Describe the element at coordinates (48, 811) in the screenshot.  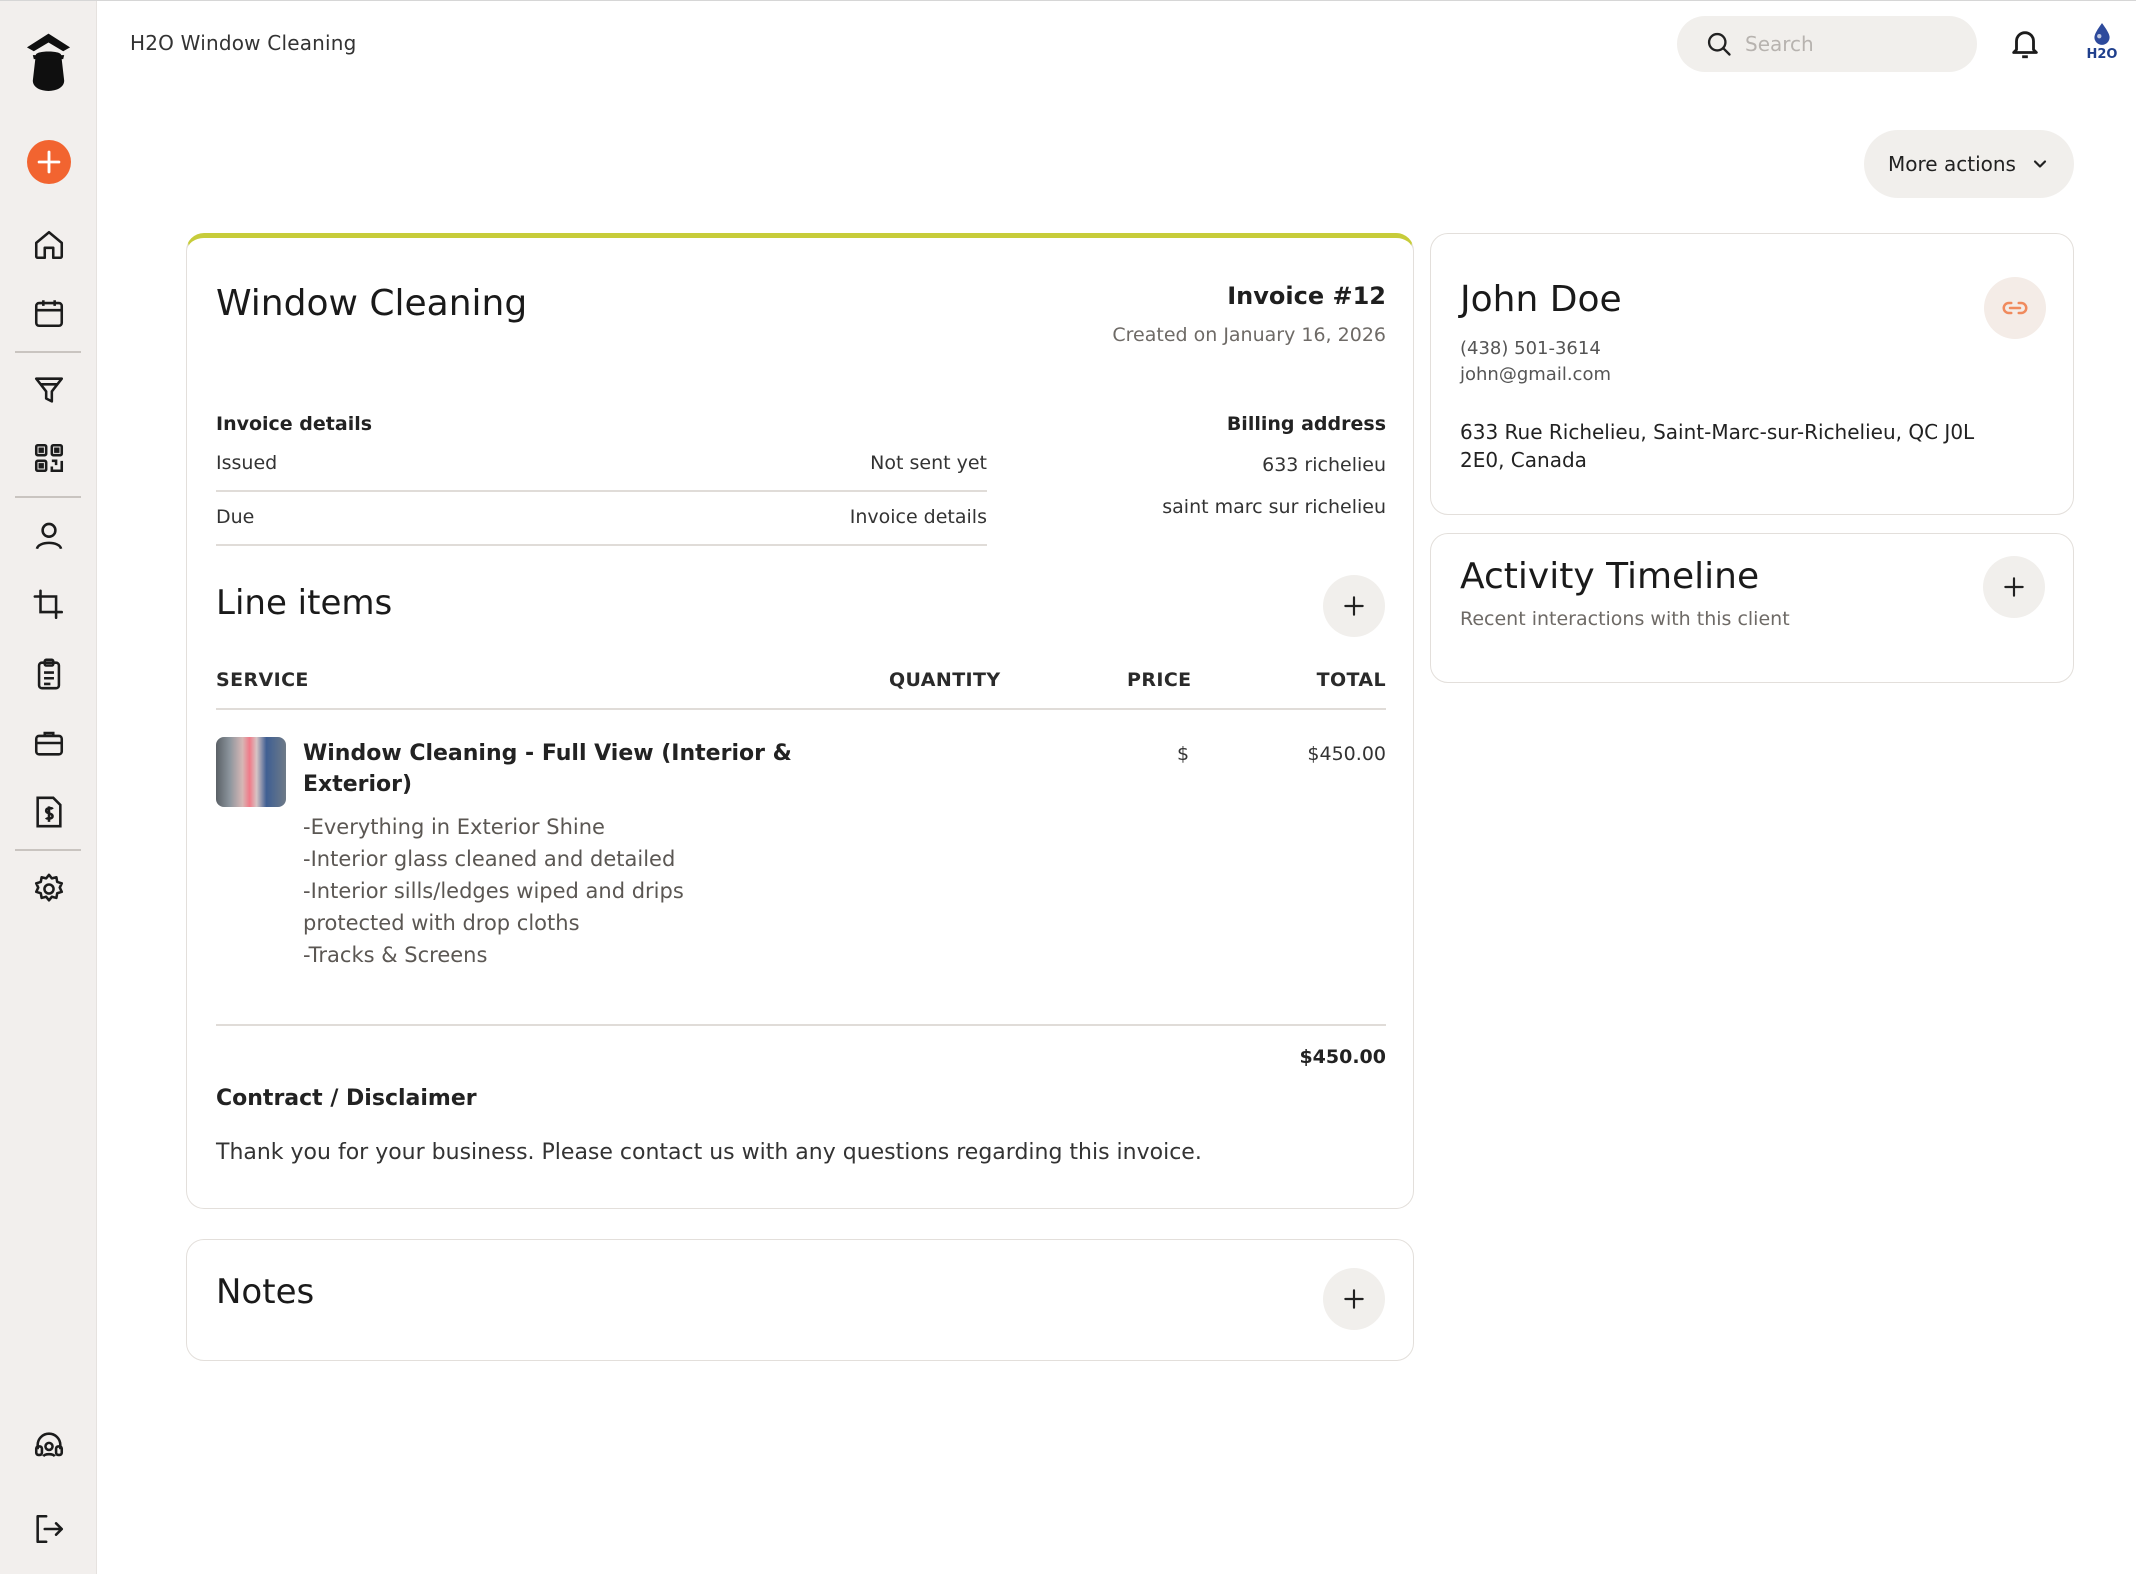
I see `invoice-dollar-icon` at that location.